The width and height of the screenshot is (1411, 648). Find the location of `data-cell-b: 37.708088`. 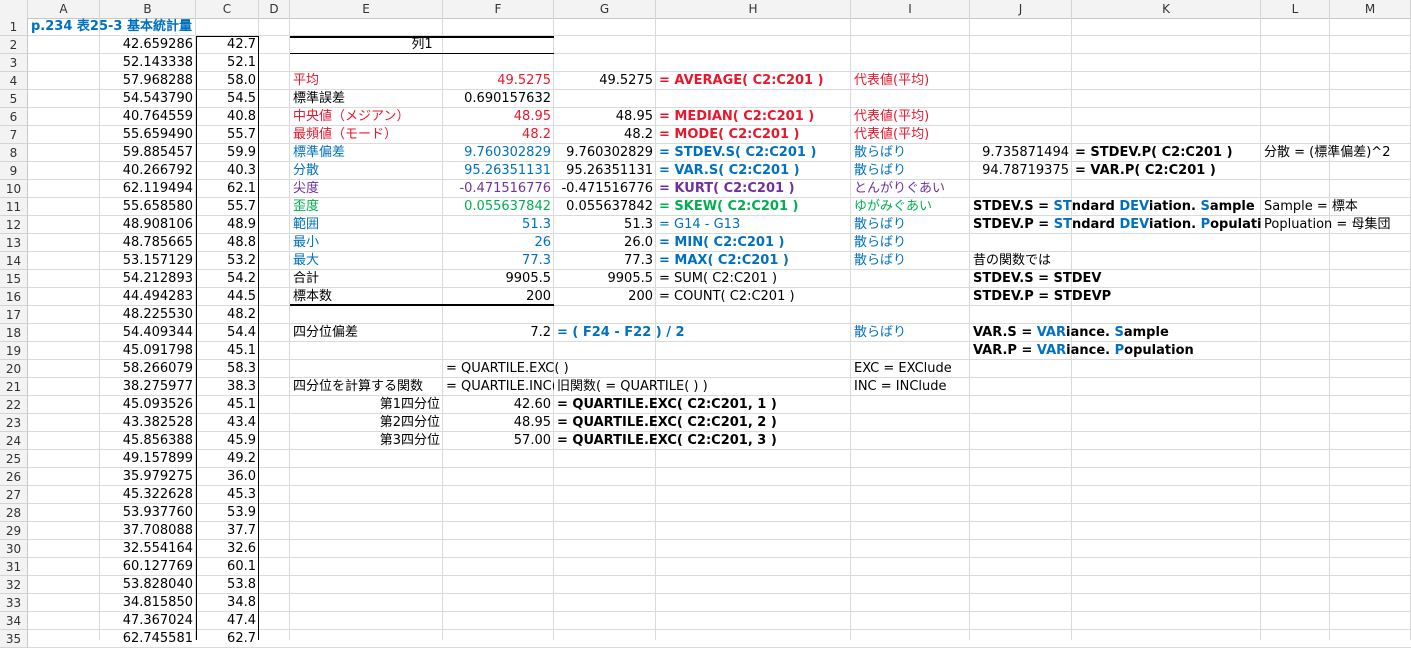

data-cell-b: 37.708088 is located at coordinates (148, 531).